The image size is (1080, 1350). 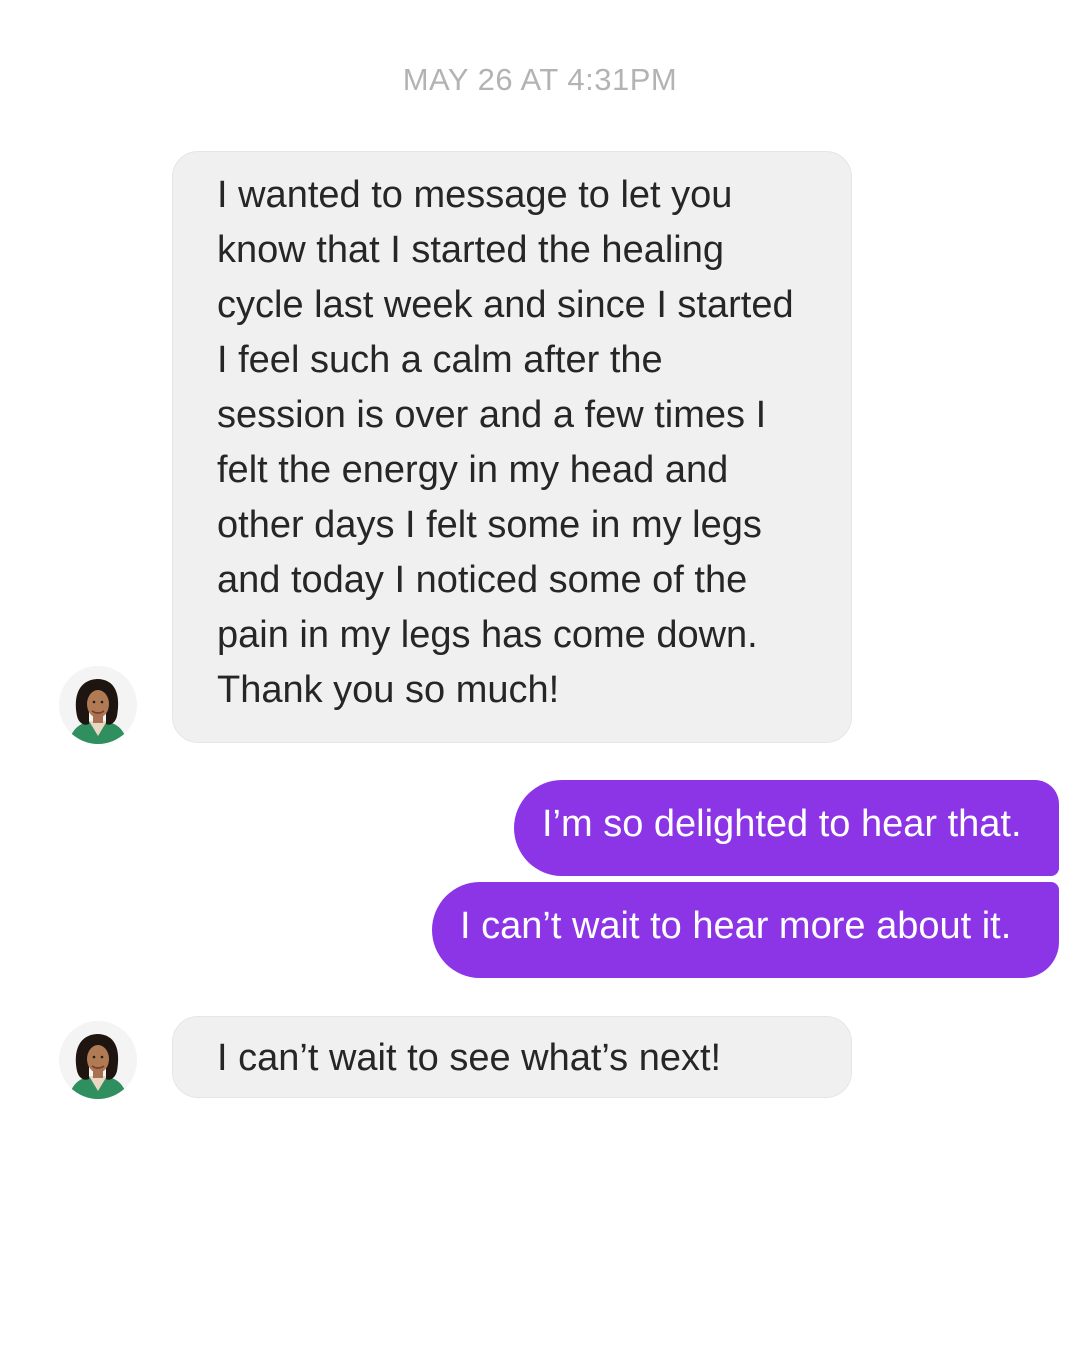 What do you see at coordinates (440, 360) in the screenshot?
I see `message-text-line: I feel such a calm after the` at bounding box center [440, 360].